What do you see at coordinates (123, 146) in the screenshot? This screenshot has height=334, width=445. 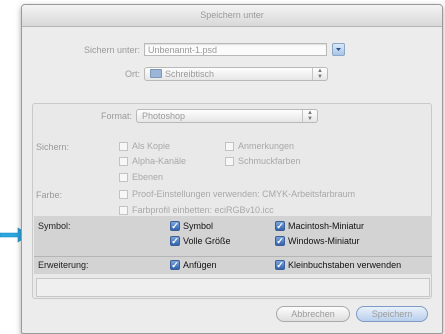 I see `as-copy-checkbox` at bounding box center [123, 146].